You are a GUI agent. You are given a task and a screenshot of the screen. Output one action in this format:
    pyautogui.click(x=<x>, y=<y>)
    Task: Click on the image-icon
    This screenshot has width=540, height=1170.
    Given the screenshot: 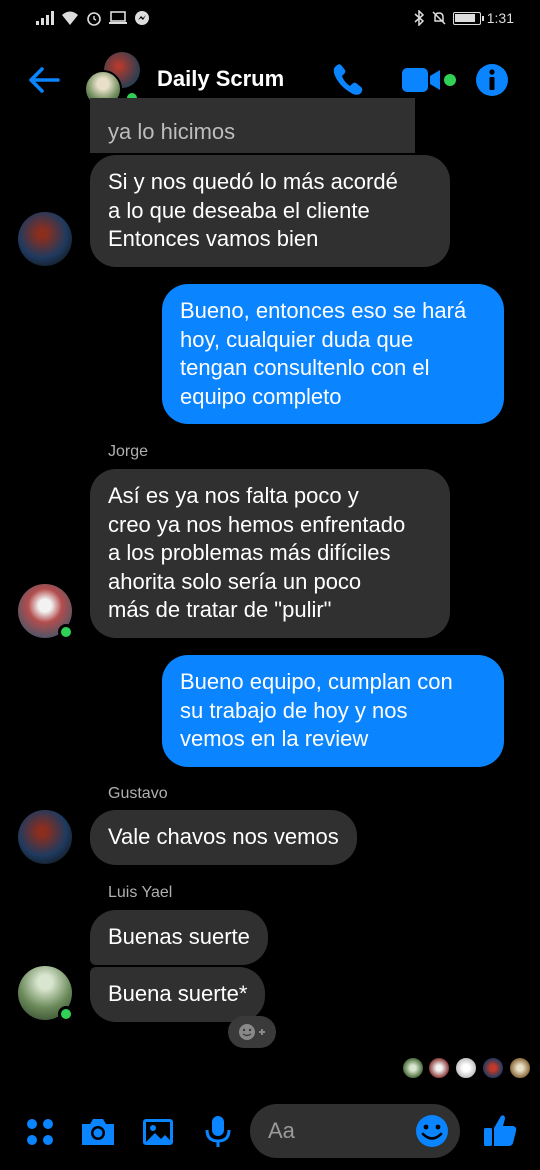 What is the action you would take?
    pyautogui.click(x=158, y=1132)
    